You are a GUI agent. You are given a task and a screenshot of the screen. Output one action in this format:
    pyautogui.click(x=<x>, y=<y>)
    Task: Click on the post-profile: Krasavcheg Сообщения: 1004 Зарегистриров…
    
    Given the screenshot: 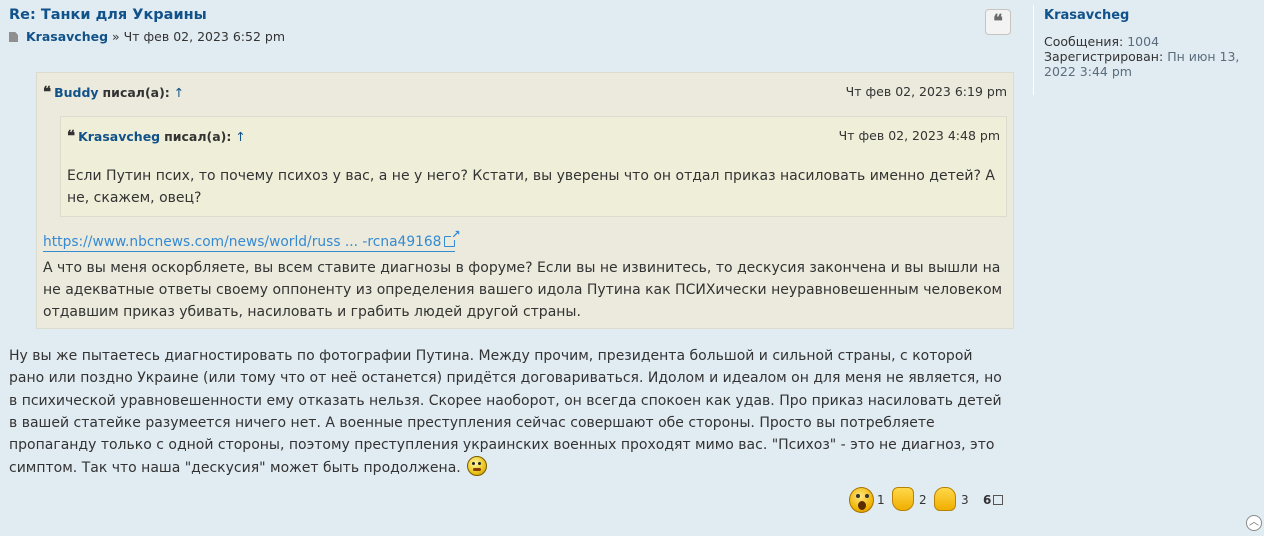 What is the action you would take?
    pyautogui.click(x=1143, y=50)
    